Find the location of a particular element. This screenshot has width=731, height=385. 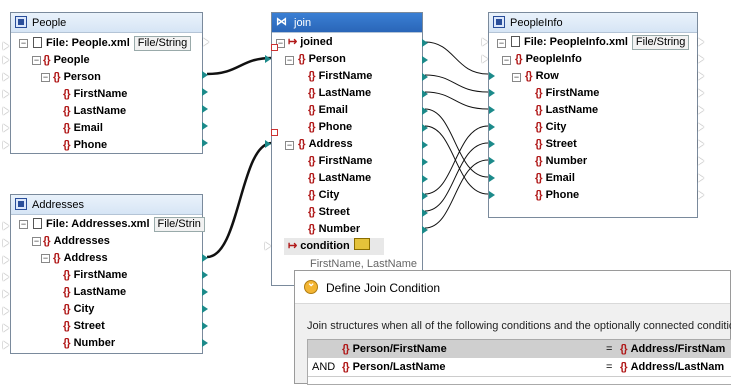

join-condition-row: ↦ condition is located at coordinates (334, 246).